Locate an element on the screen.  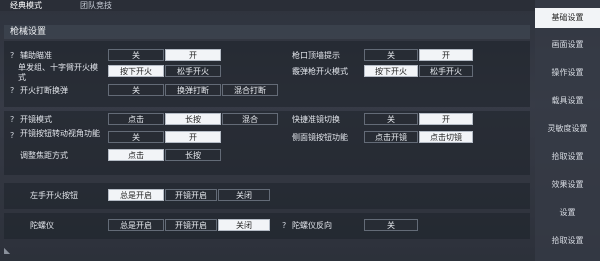
tab-team-deathmatch: 团队竞技 is located at coordinates (96, 5).